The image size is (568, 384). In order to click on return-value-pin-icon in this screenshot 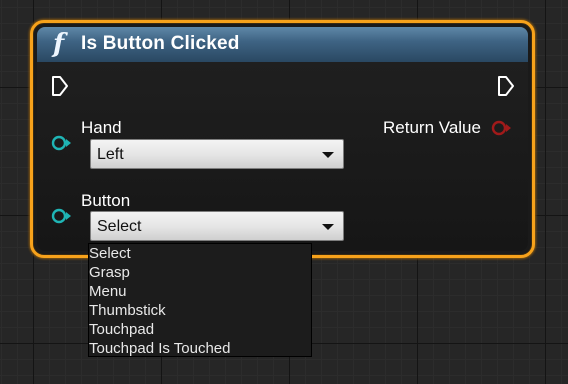, I will do `click(502, 128)`.